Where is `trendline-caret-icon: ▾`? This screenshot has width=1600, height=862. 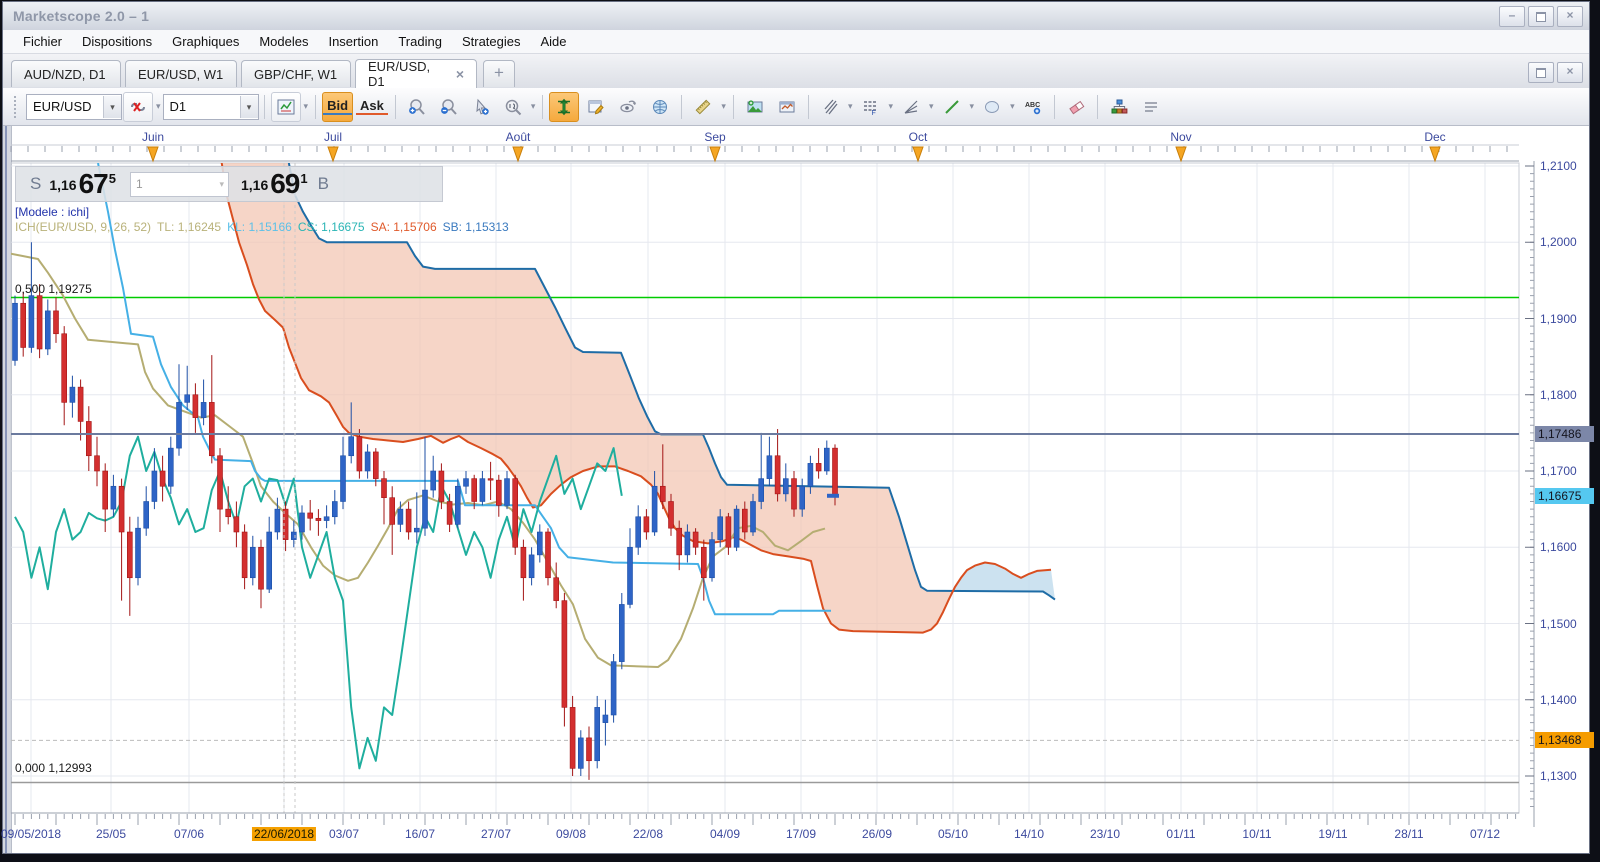 trendline-caret-icon: ▾ is located at coordinates (972, 106).